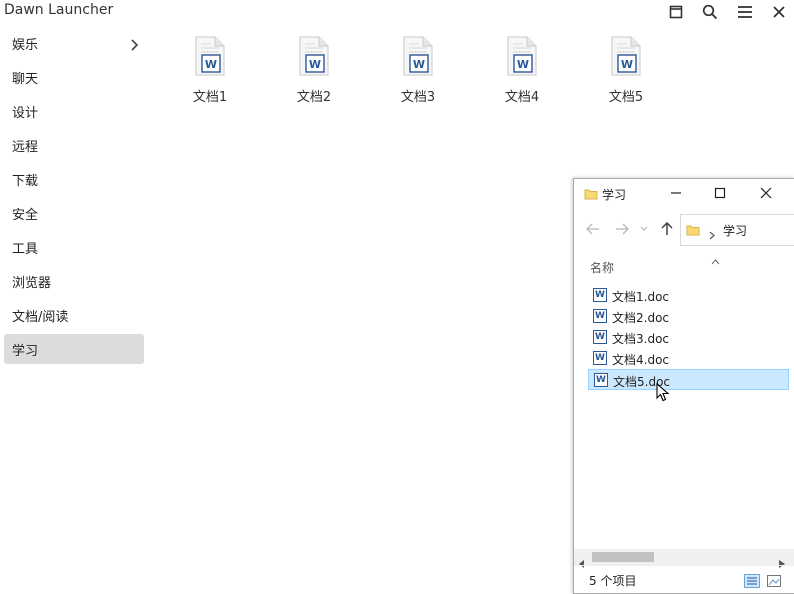 The image size is (794, 594). What do you see at coordinates (59, 10) in the screenshot?
I see `app-title: Dawn Launcher` at bounding box center [59, 10].